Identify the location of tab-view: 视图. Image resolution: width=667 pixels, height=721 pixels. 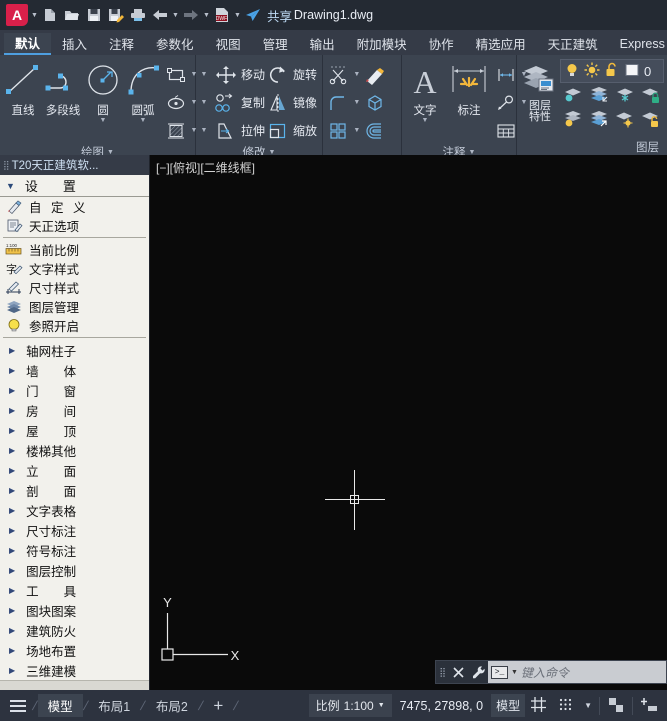
(228, 44).